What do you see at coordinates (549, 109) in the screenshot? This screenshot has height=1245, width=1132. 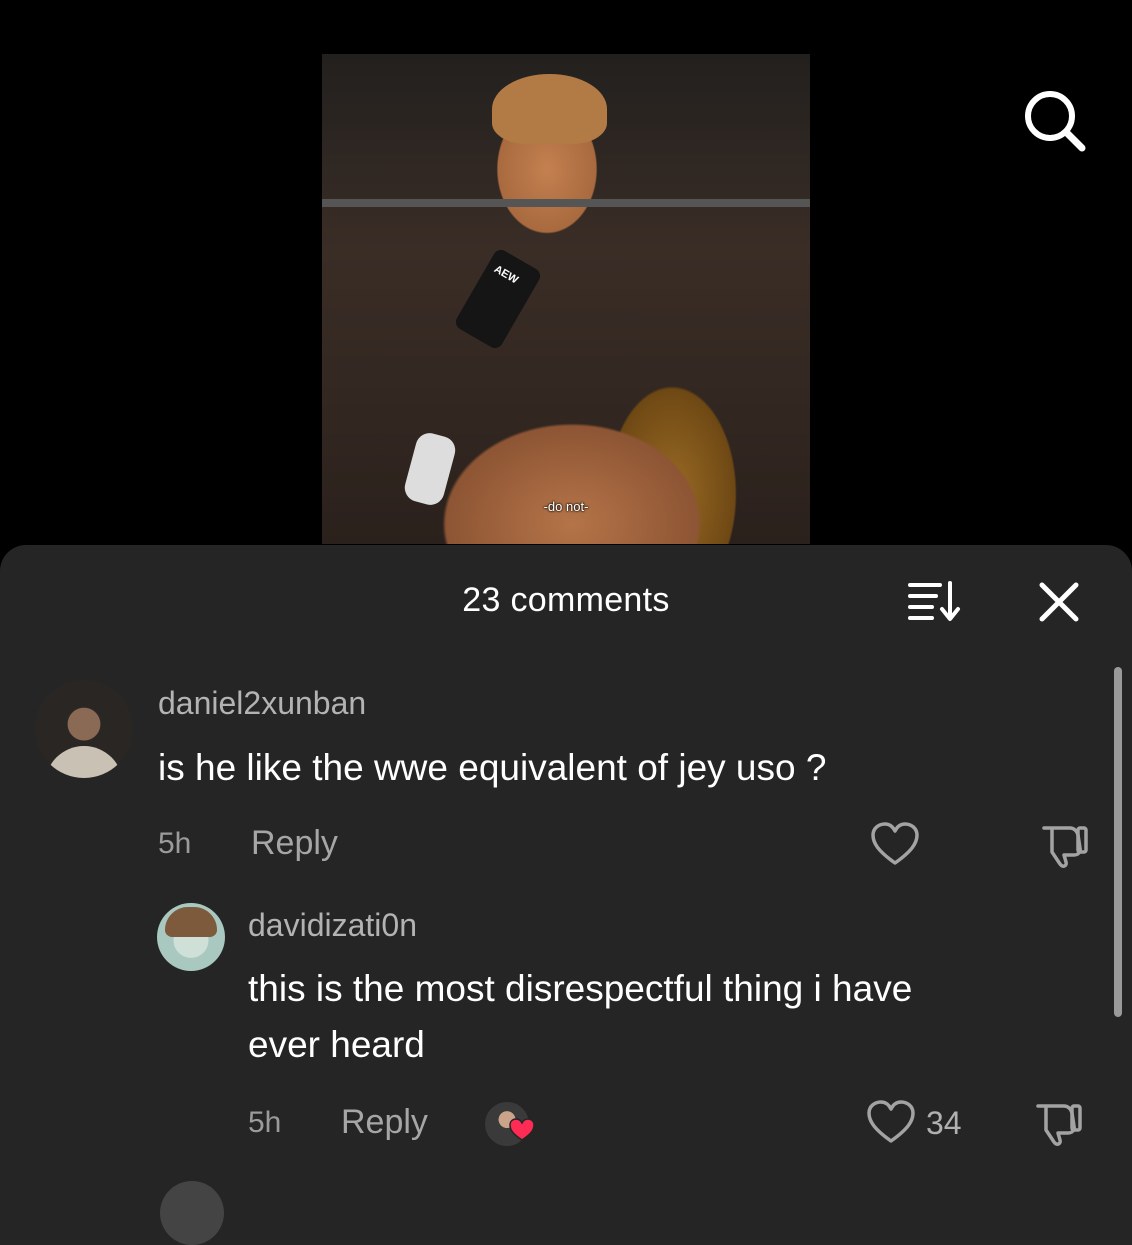 I see `wrestler-hair` at bounding box center [549, 109].